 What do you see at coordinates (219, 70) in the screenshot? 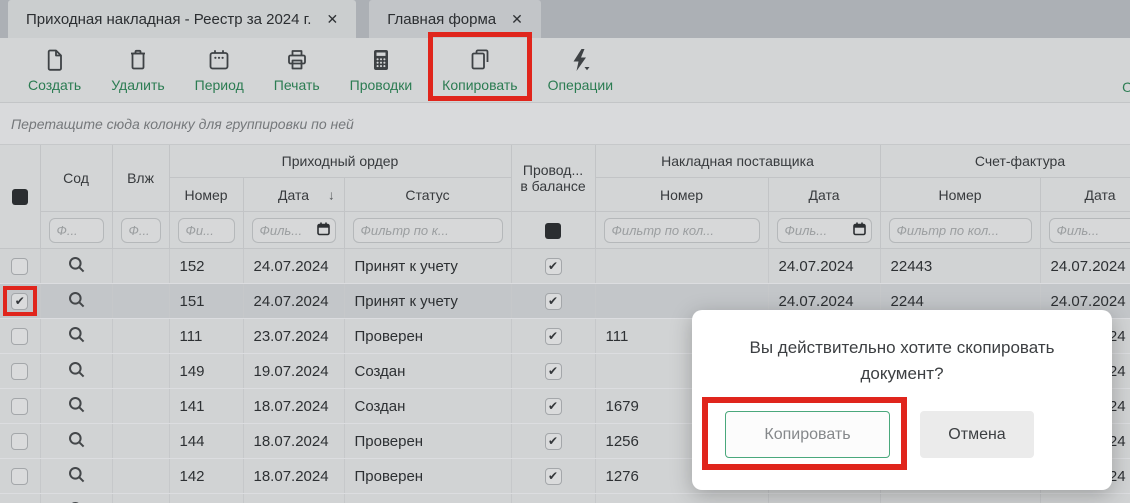
I see `period-button: Период` at bounding box center [219, 70].